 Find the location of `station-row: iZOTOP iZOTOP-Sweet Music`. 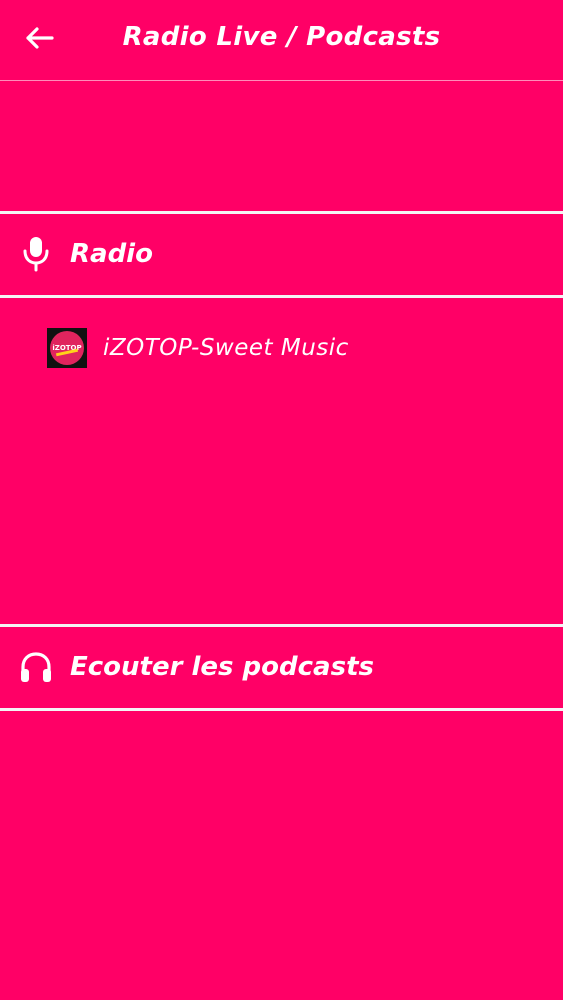

station-row: iZOTOP iZOTOP-Sweet Music is located at coordinates (281, 348).